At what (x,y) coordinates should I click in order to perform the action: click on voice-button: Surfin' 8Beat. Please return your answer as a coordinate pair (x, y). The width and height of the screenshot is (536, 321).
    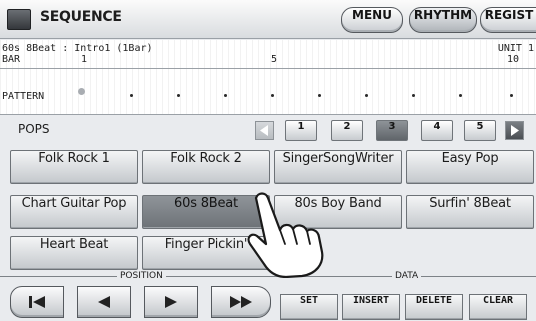
    Looking at the image, I should click on (470, 212).